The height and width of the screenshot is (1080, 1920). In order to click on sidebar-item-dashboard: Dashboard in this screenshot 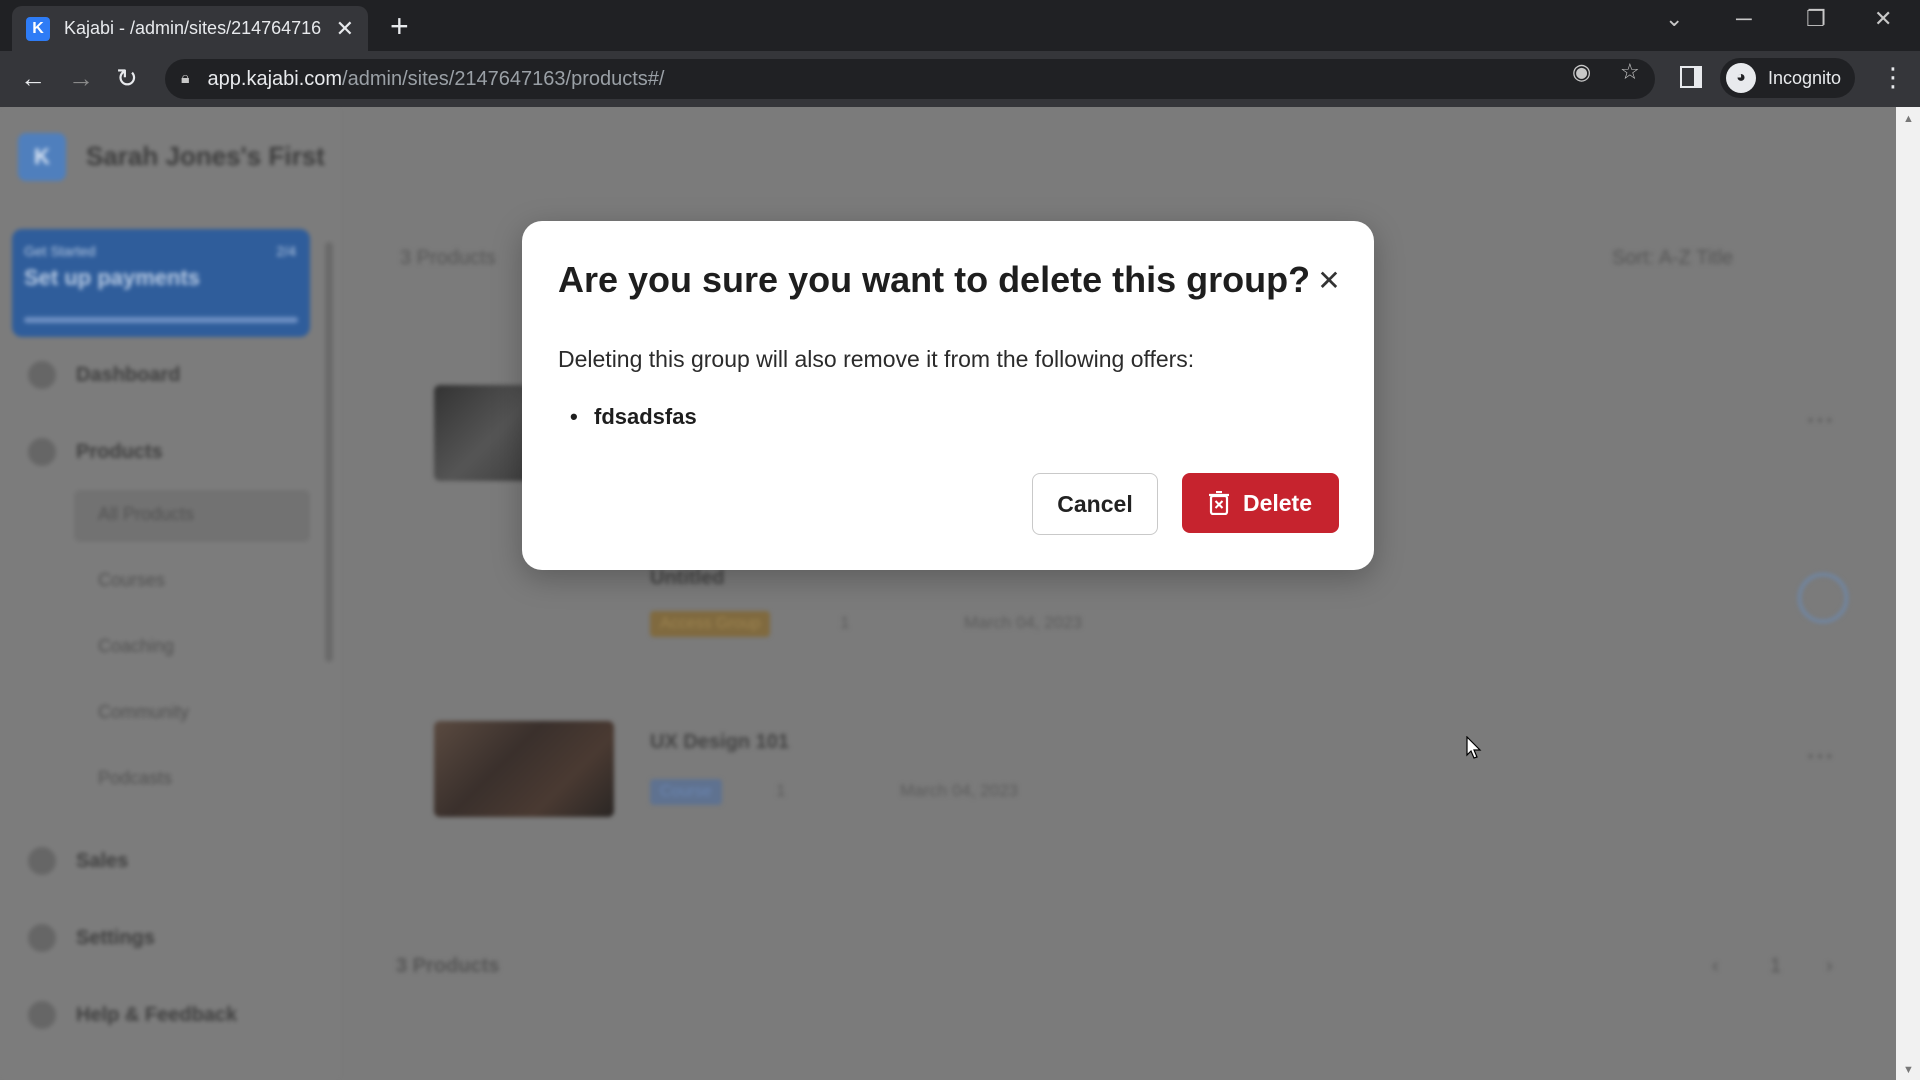, I will do `click(104, 375)`.